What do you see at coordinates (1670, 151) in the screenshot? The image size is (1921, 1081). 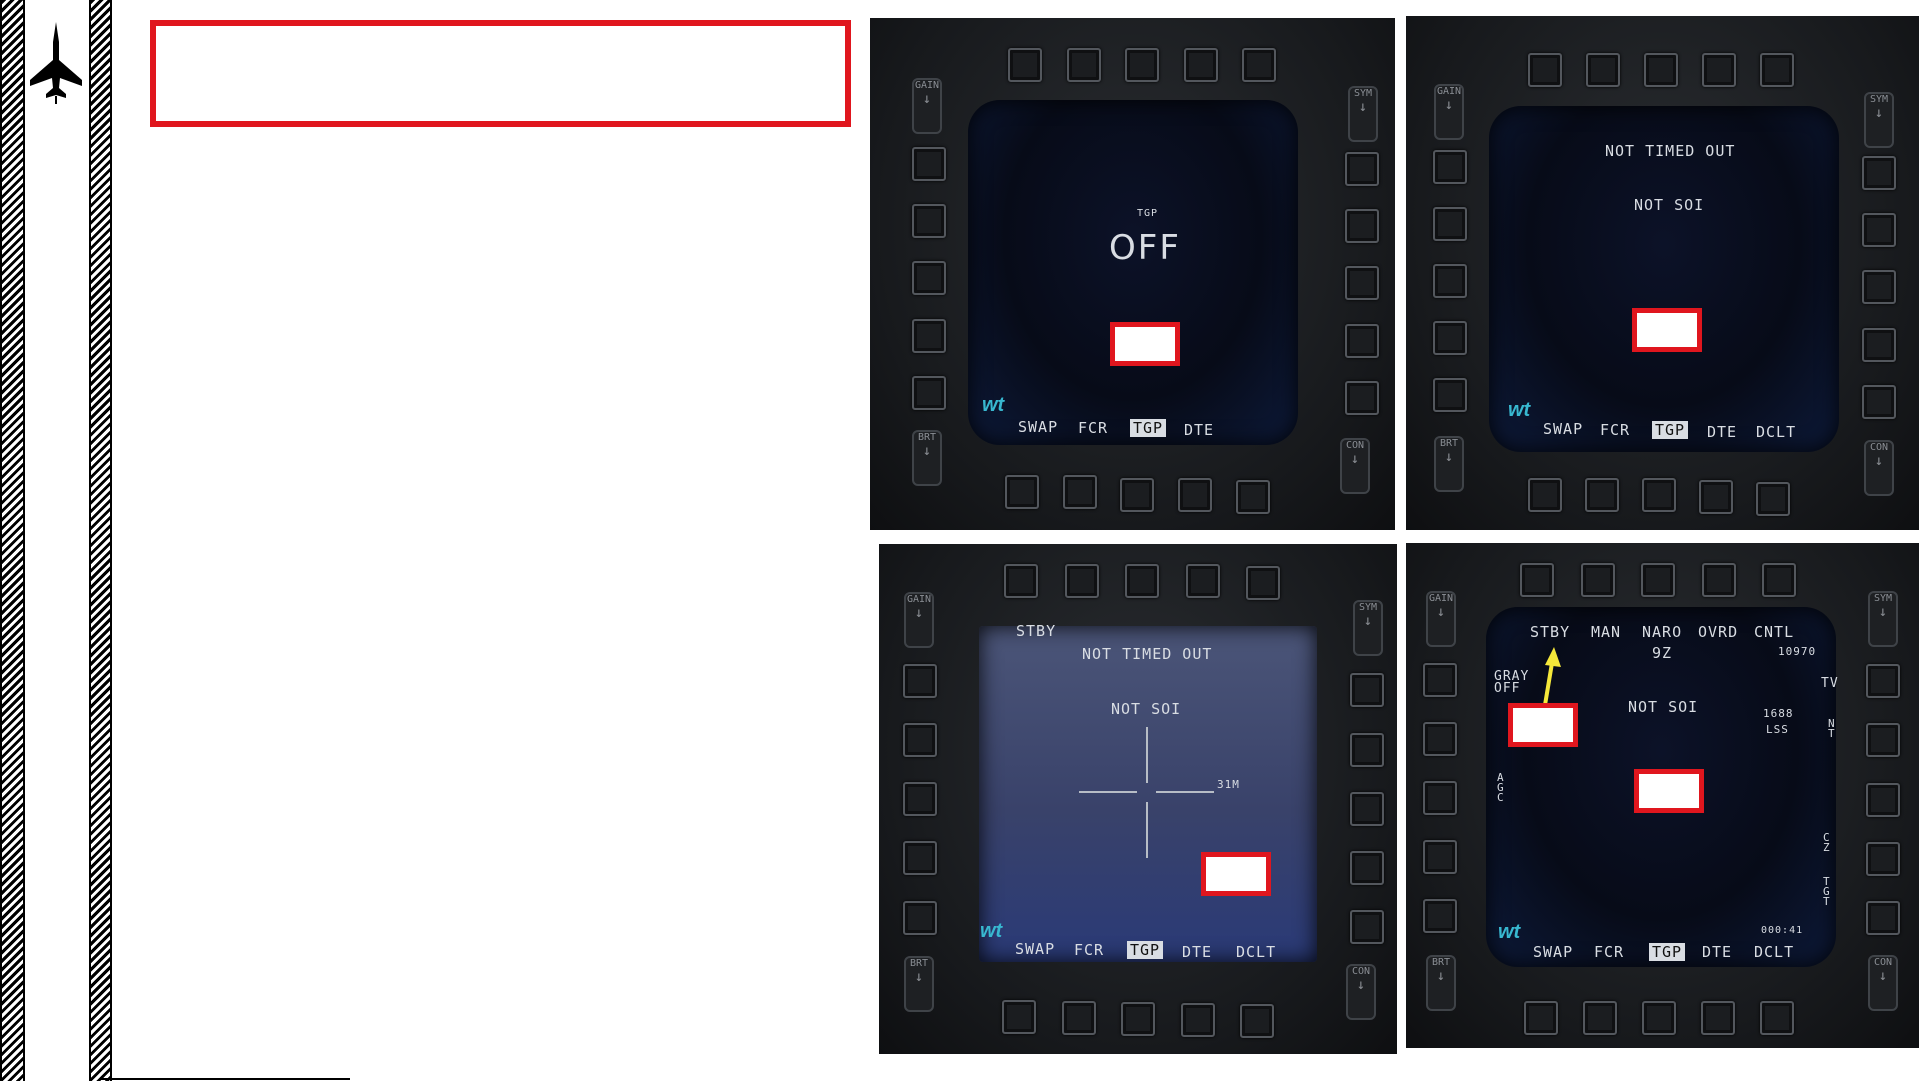 I see `not-timed-out-text: NOT TIMED OUT` at bounding box center [1670, 151].